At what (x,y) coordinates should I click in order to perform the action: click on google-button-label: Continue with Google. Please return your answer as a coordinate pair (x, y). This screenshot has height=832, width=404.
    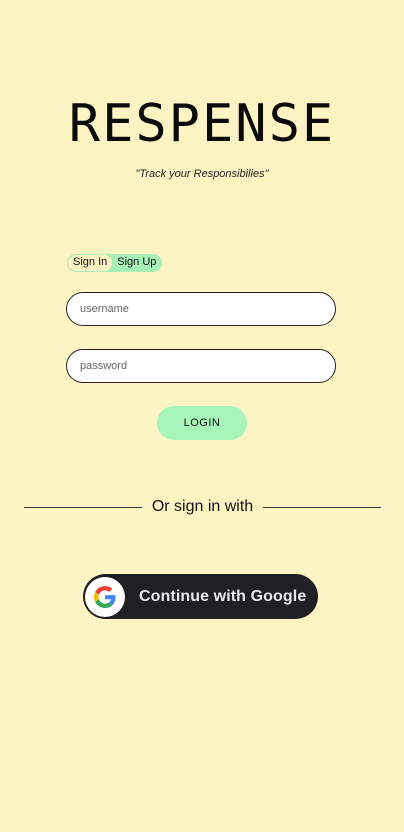
    Looking at the image, I should click on (223, 596).